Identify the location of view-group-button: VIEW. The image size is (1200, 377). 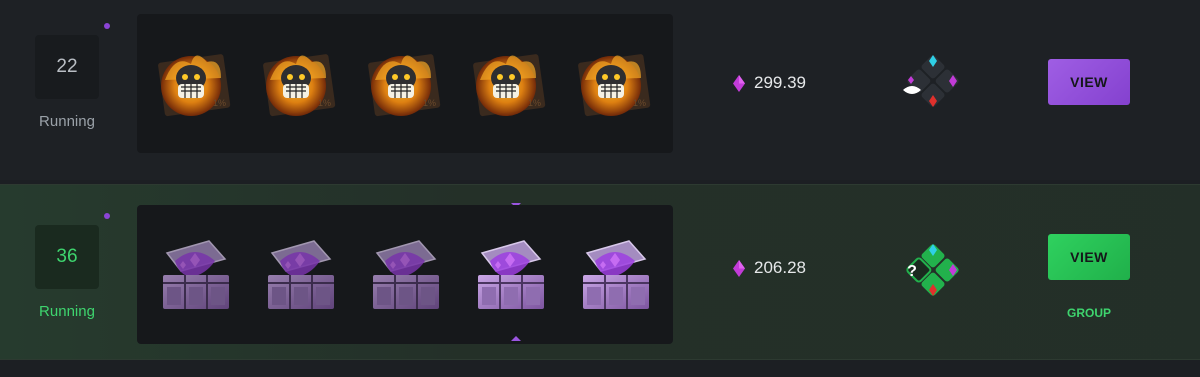
(1089, 257).